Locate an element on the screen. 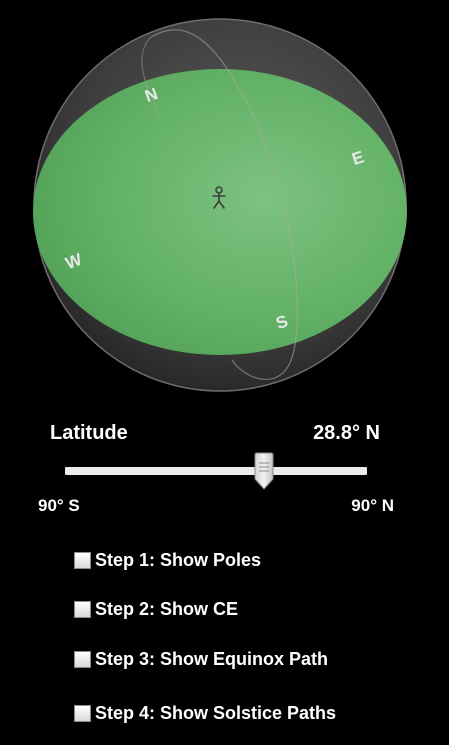 Image resolution: width=449 pixels, height=745 pixels. range-max-label: 90° N is located at coordinates (372, 505).